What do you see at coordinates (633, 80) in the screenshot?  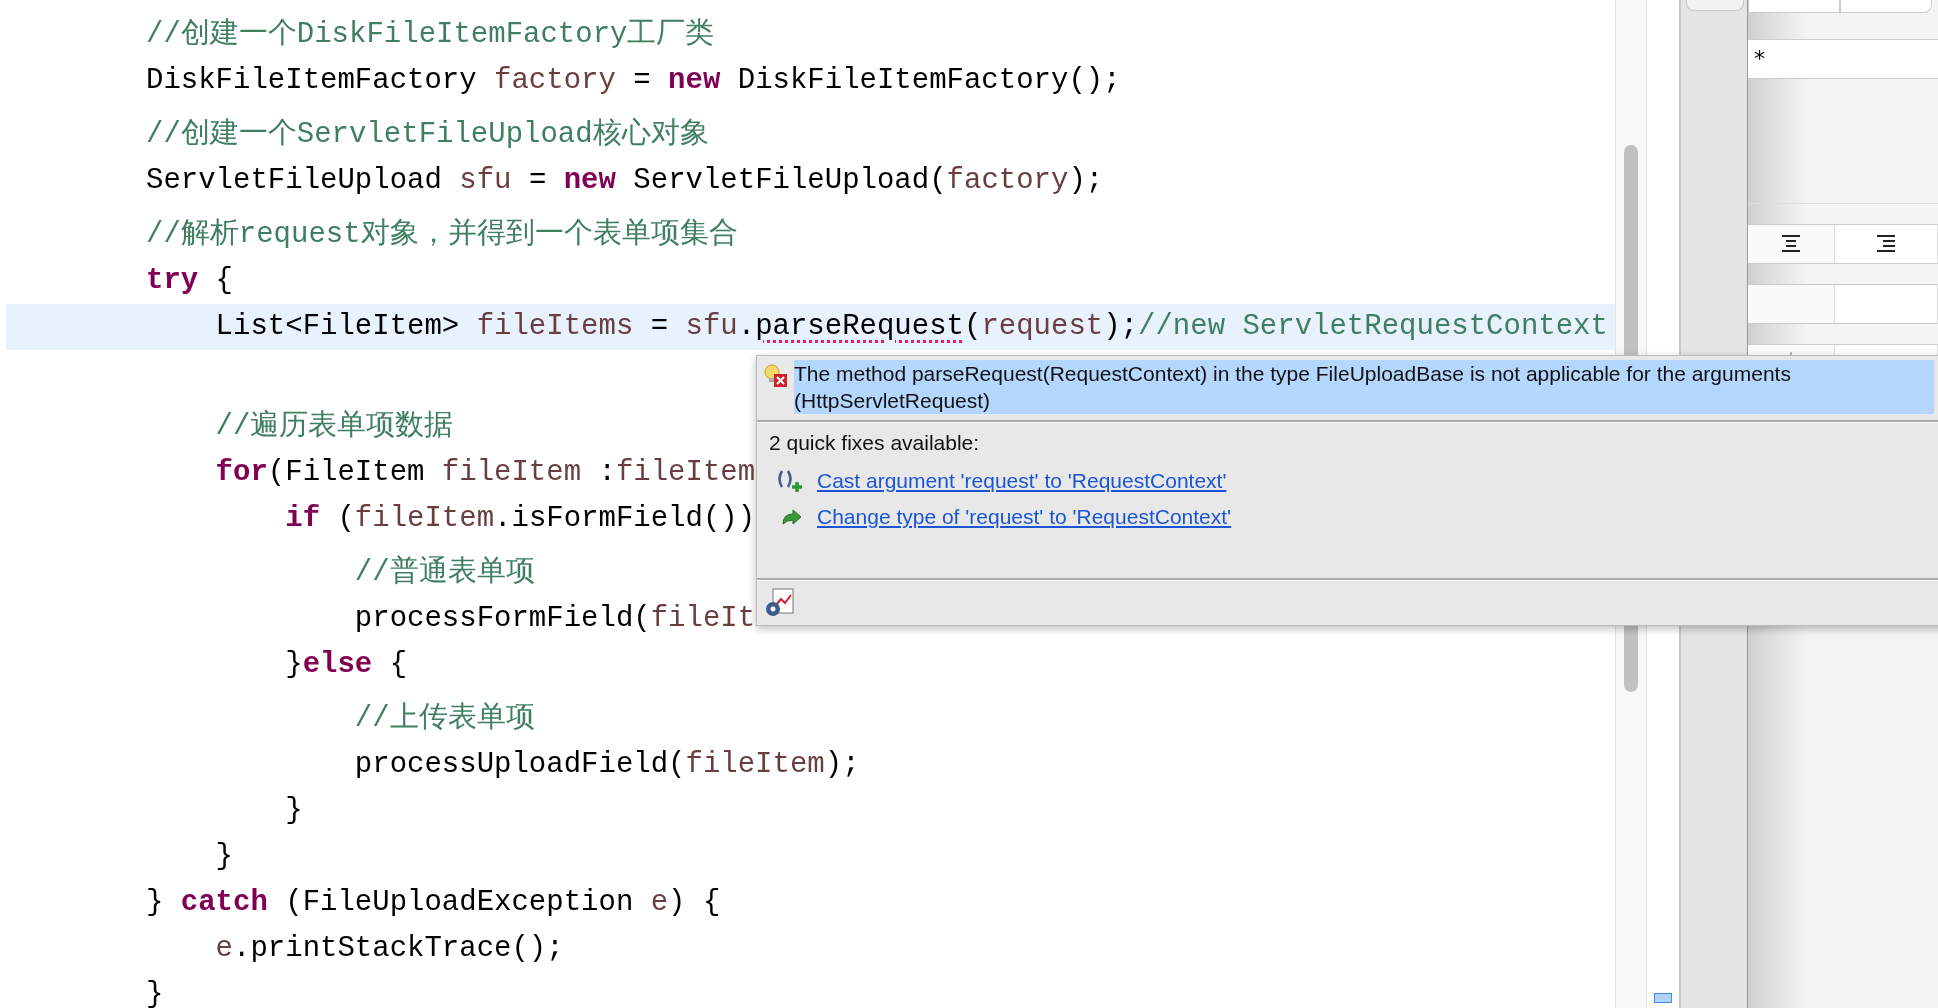 I see `code-line: DiskFileItemFactory factory = new DiskFileItemFactory();` at bounding box center [633, 80].